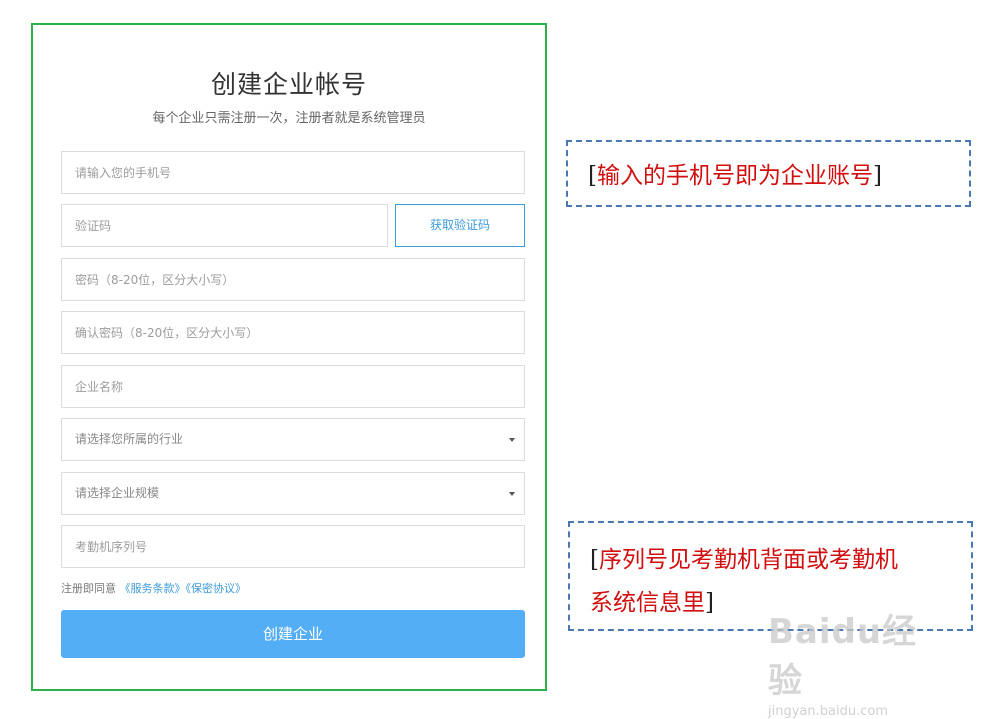 This screenshot has height=719, width=1000. I want to click on page-title: 创建企业帐号, so click(288, 84).